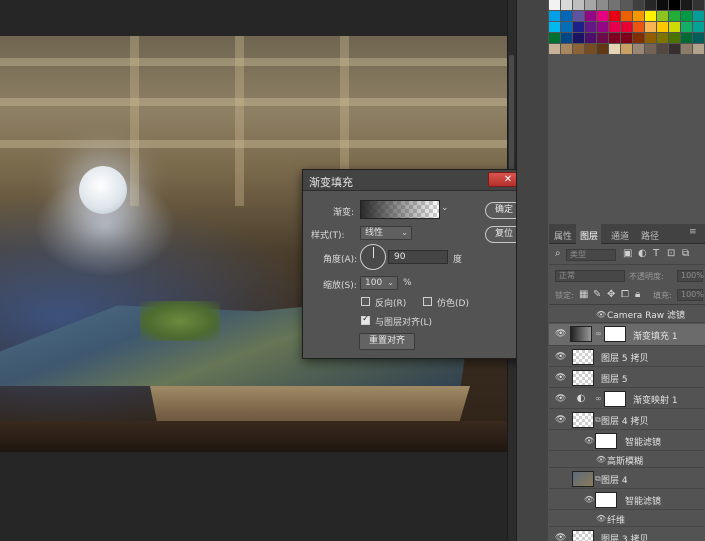 Image resolution: width=705 pixels, height=541 pixels. I want to click on type-filter-icon: T, so click(656, 253).